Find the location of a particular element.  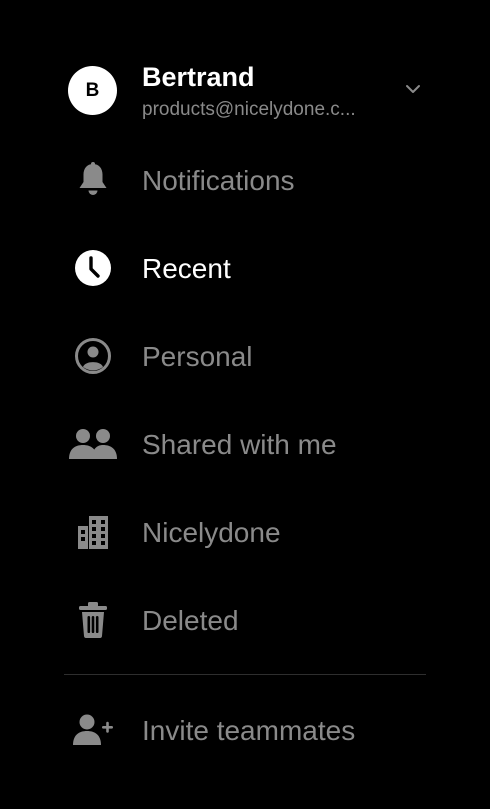

nav-item-personal: Personal is located at coordinates (245, 356).